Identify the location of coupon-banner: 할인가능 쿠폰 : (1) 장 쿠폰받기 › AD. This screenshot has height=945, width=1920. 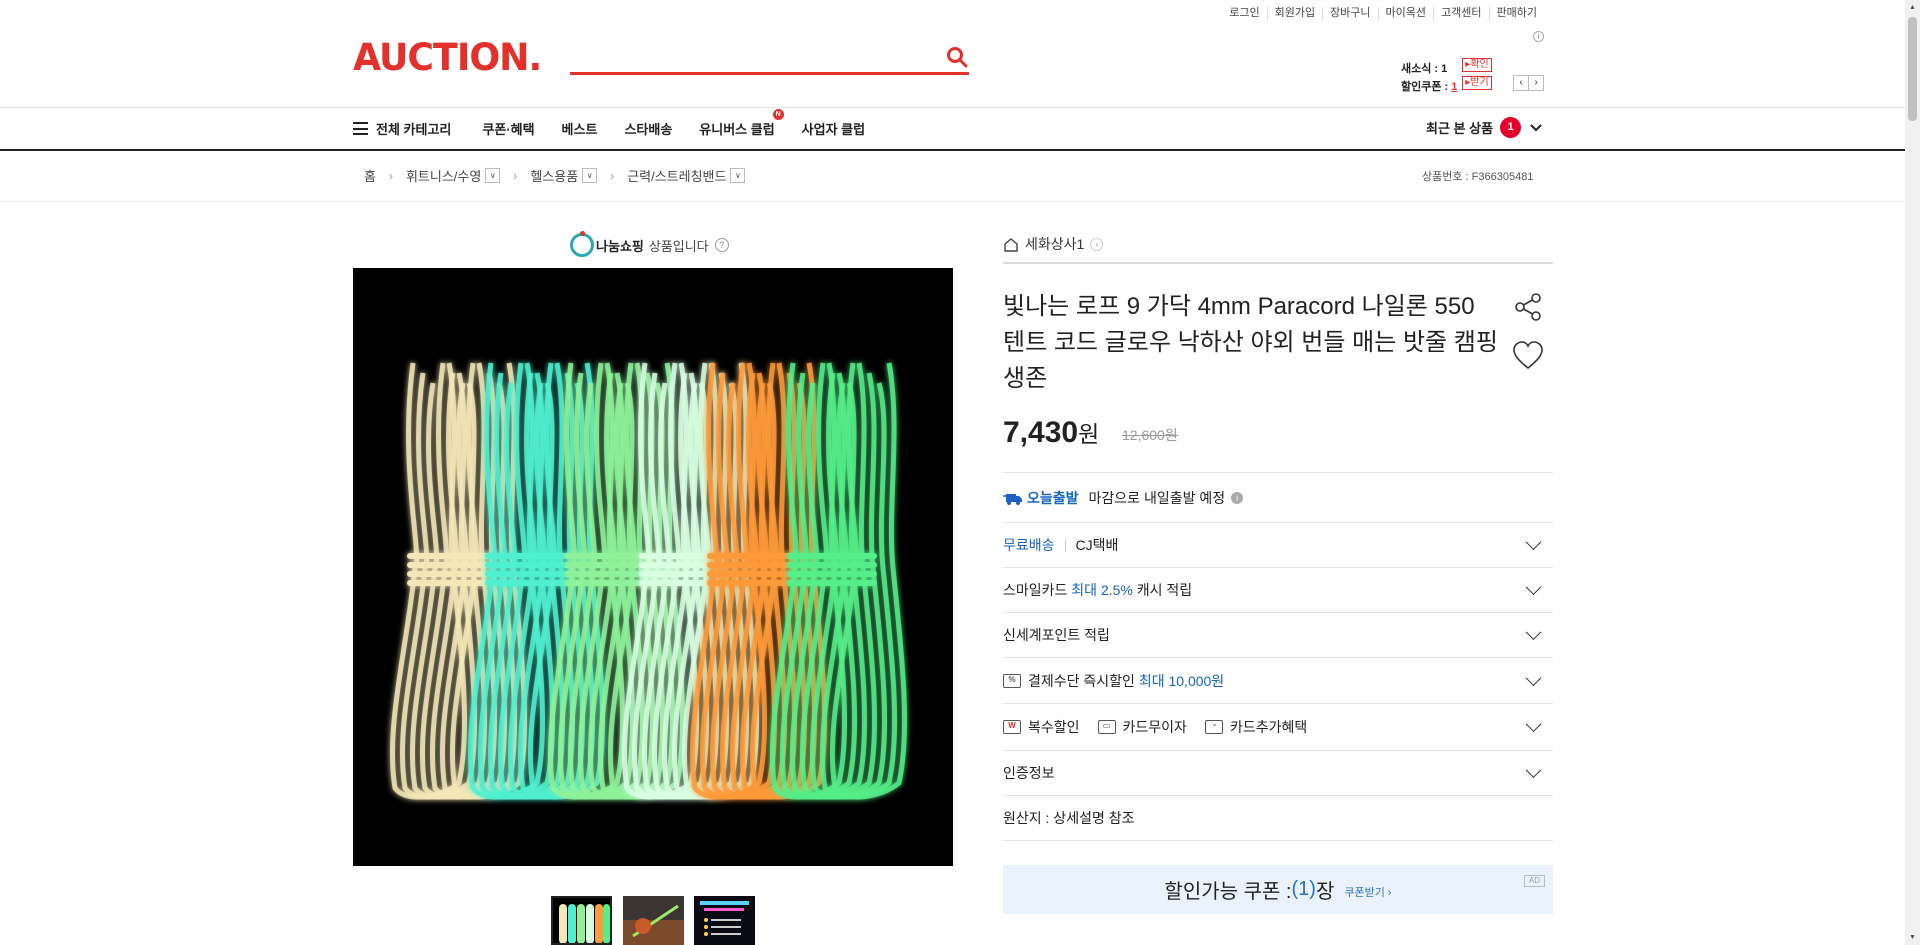
(1278, 889).